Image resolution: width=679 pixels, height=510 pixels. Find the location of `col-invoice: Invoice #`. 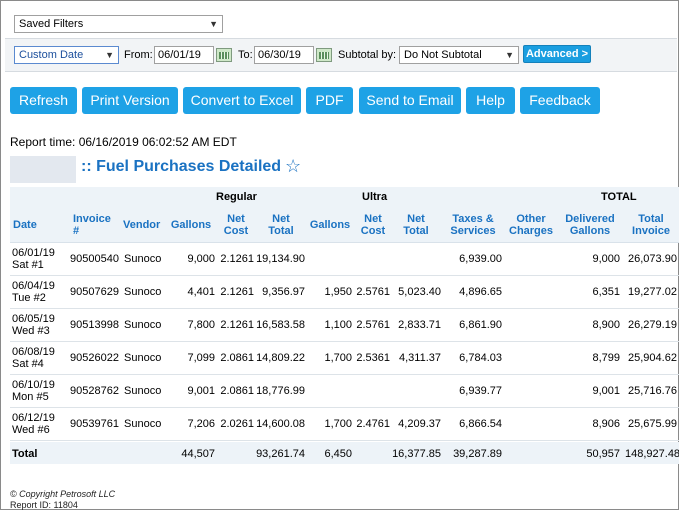

col-invoice: Invoice # is located at coordinates (92, 225).